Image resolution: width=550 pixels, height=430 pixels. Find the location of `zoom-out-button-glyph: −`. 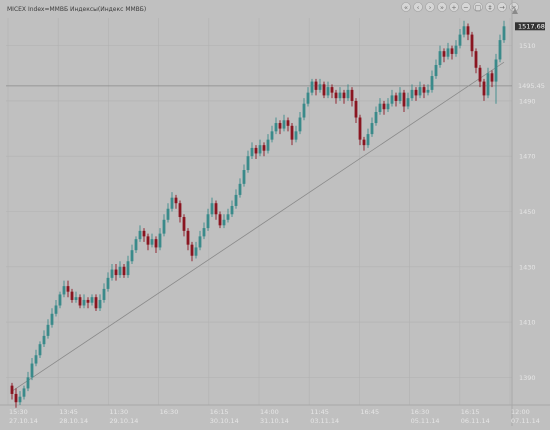

zoom-out-button-glyph: − is located at coordinates (465, 7).